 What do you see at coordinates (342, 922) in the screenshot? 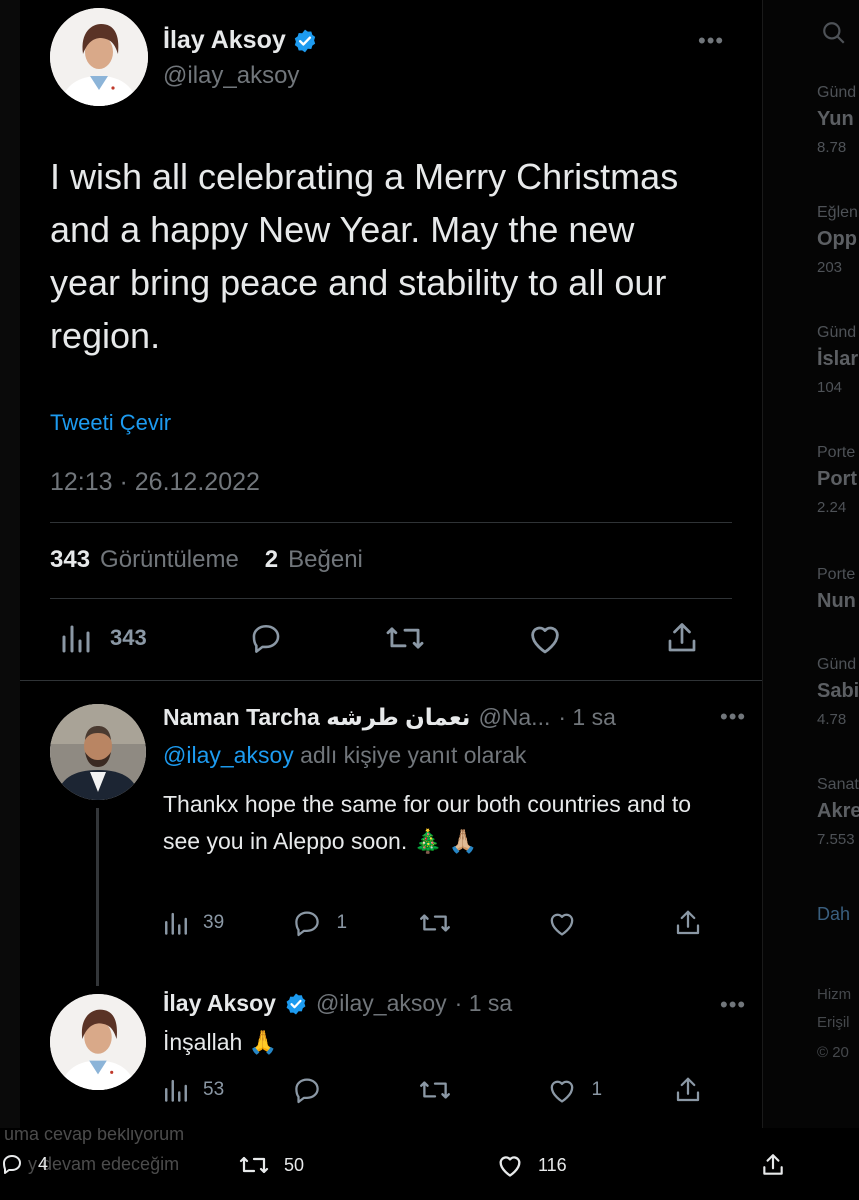
I see `reply-count: 1` at bounding box center [342, 922].